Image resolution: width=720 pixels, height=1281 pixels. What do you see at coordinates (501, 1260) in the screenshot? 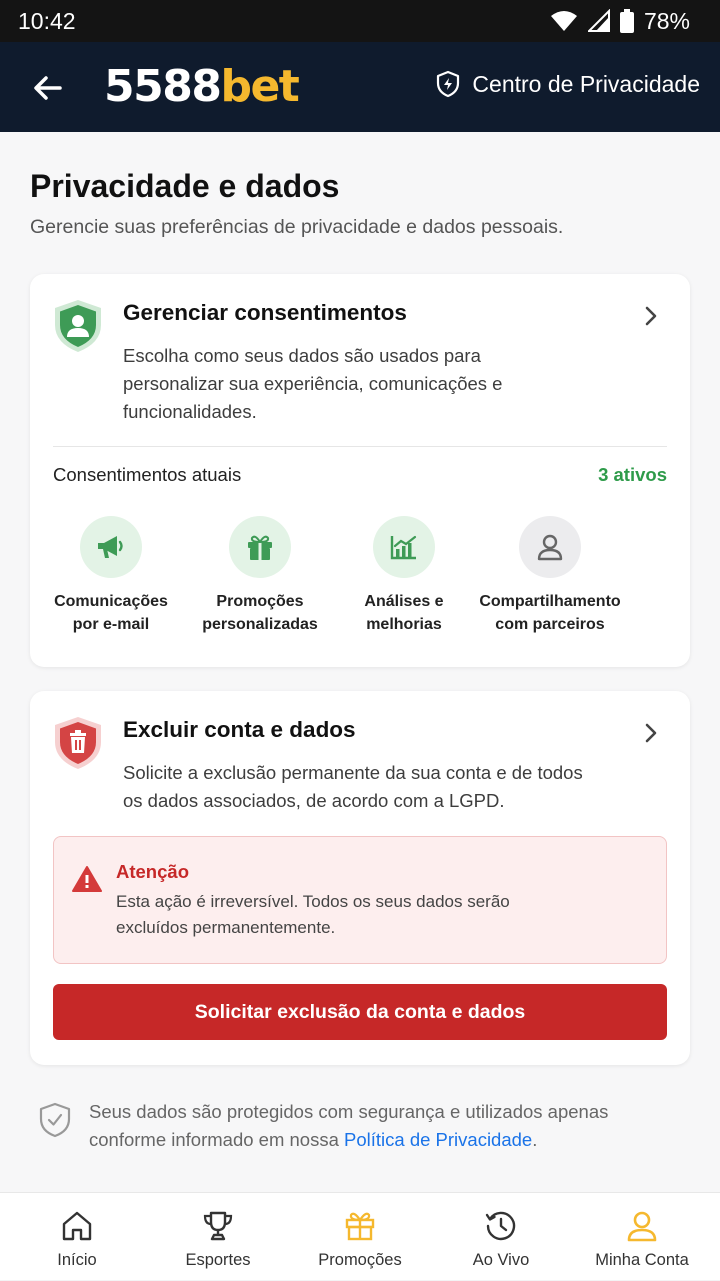
I see `nav-live-label: Ao Vivo` at bounding box center [501, 1260].